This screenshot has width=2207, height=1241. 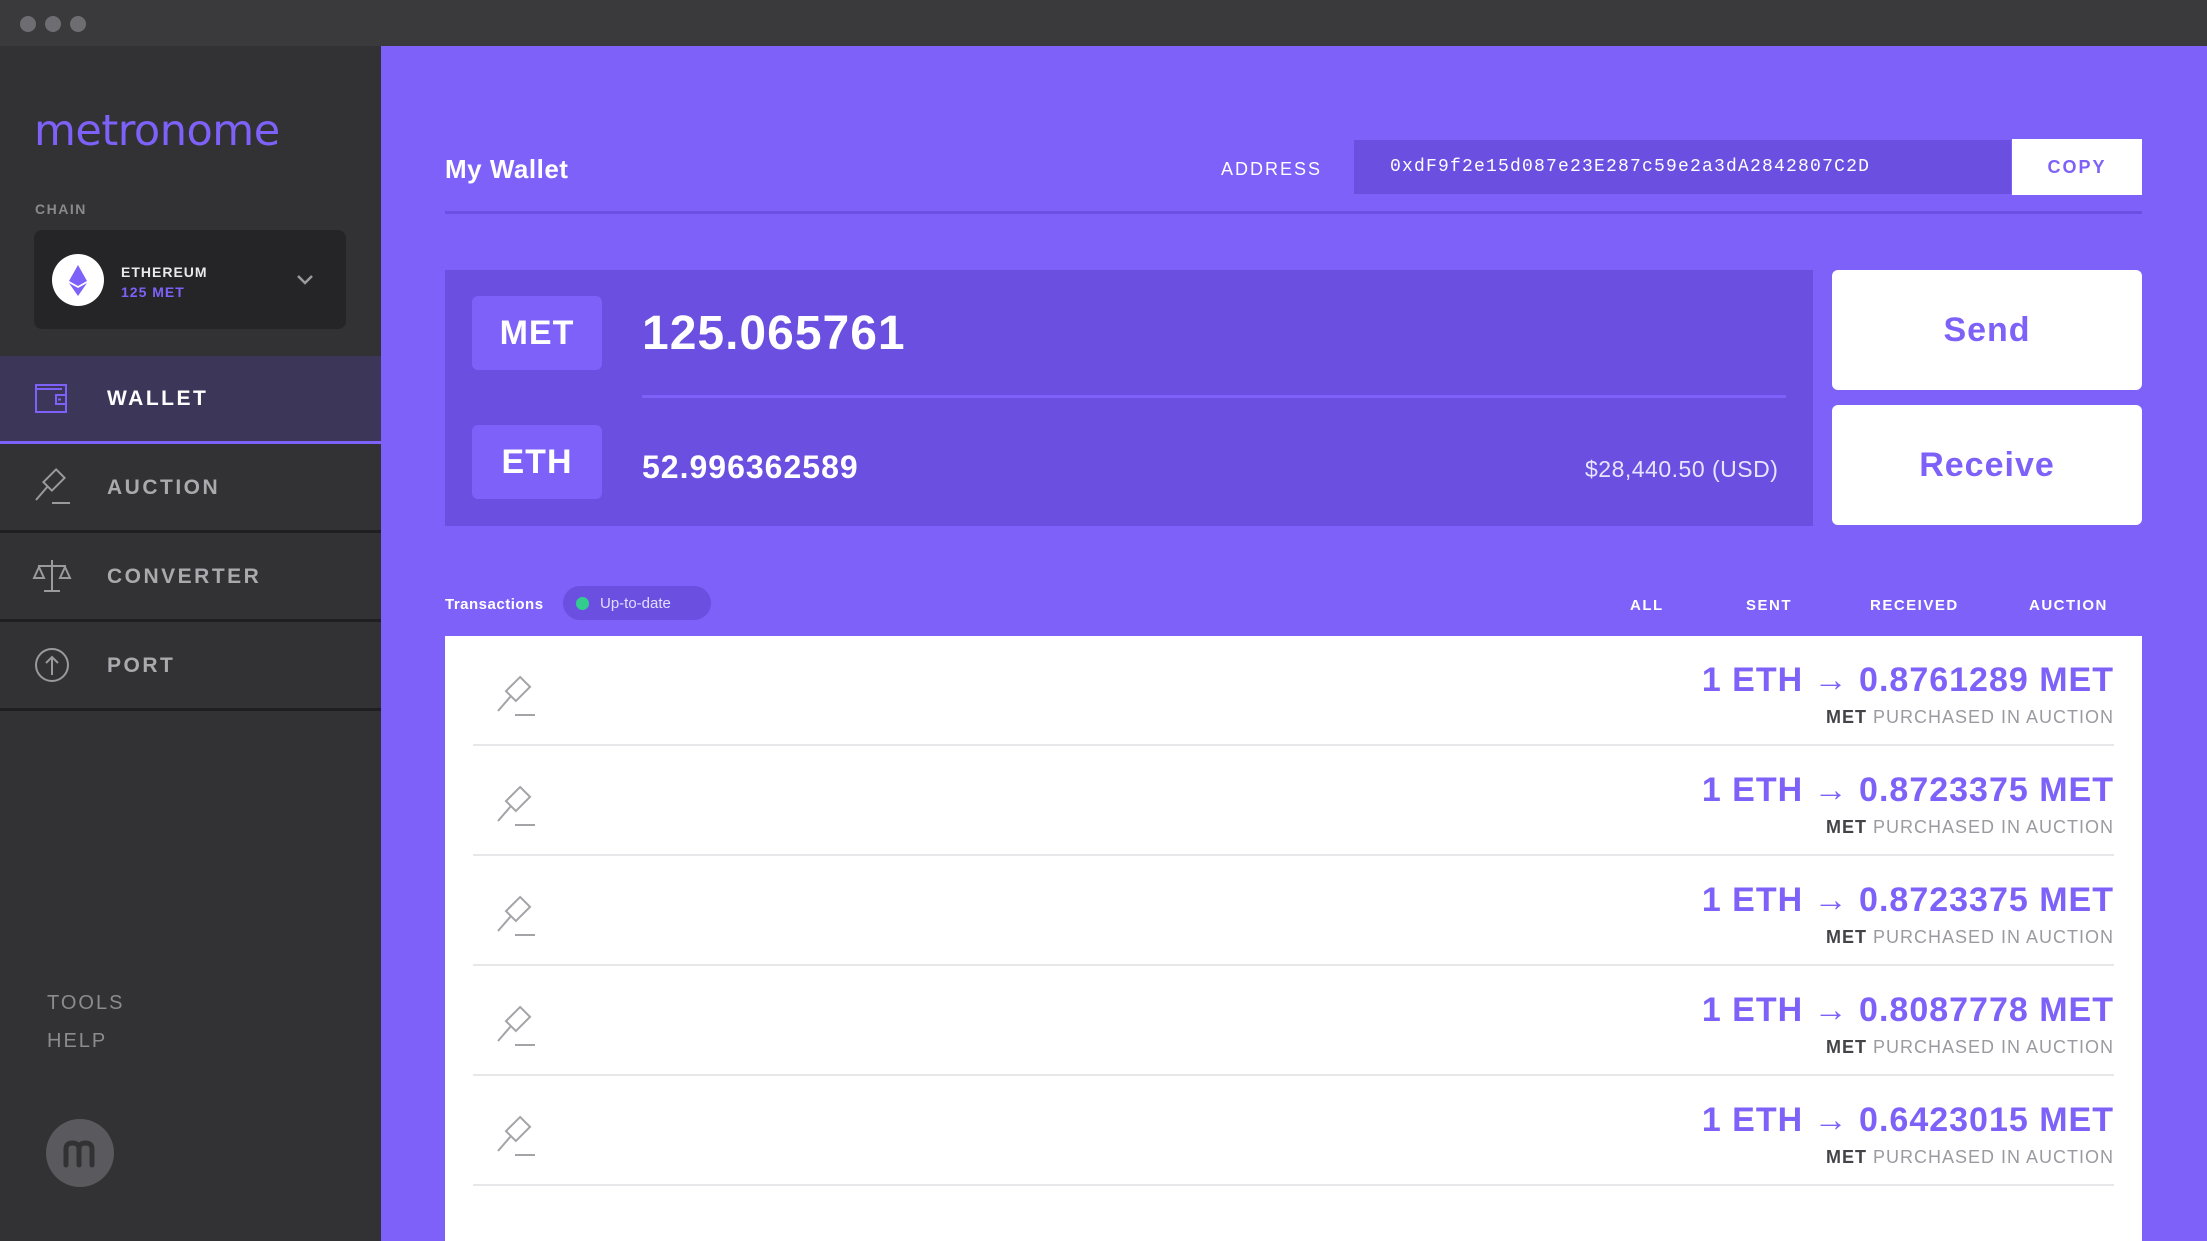 What do you see at coordinates (52, 665) in the screenshot?
I see `port-arrow-icon` at bounding box center [52, 665].